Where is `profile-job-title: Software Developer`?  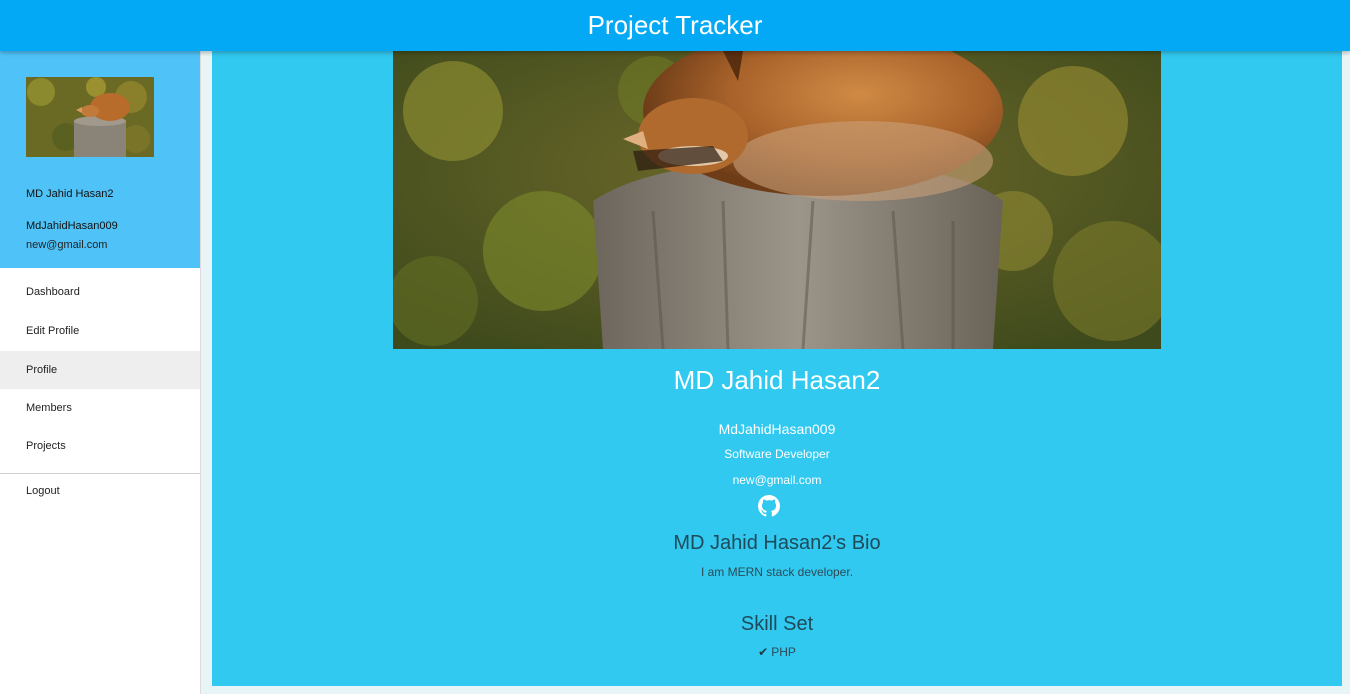 profile-job-title: Software Developer is located at coordinates (777, 454).